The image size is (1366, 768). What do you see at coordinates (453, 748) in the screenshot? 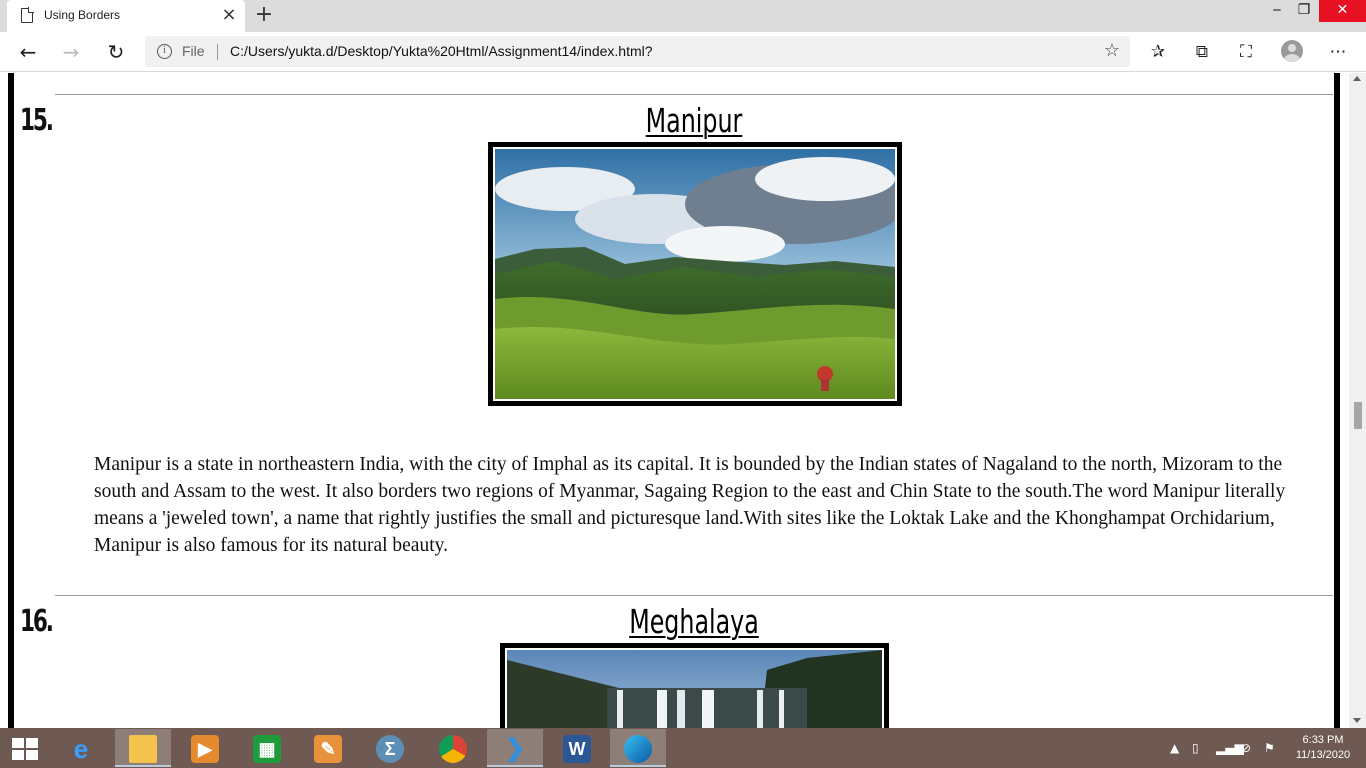
I see `chrome-icon` at bounding box center [453, 748].